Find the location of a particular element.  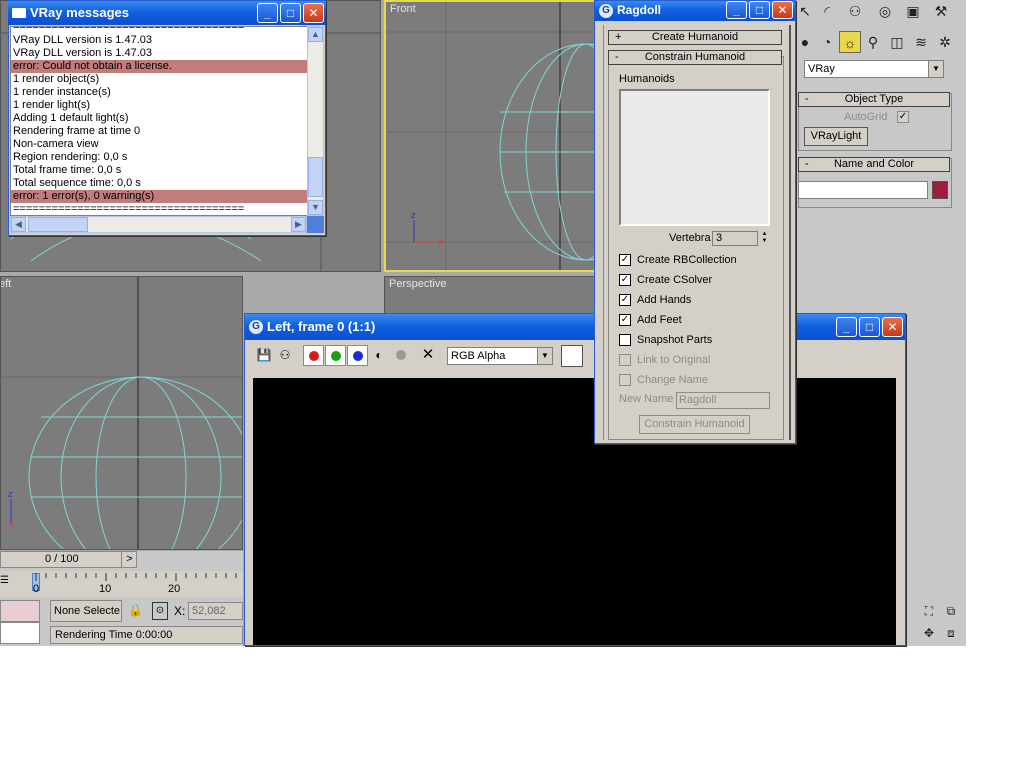

horizontal-scroll-thumb is located at coordinates (58, 224).